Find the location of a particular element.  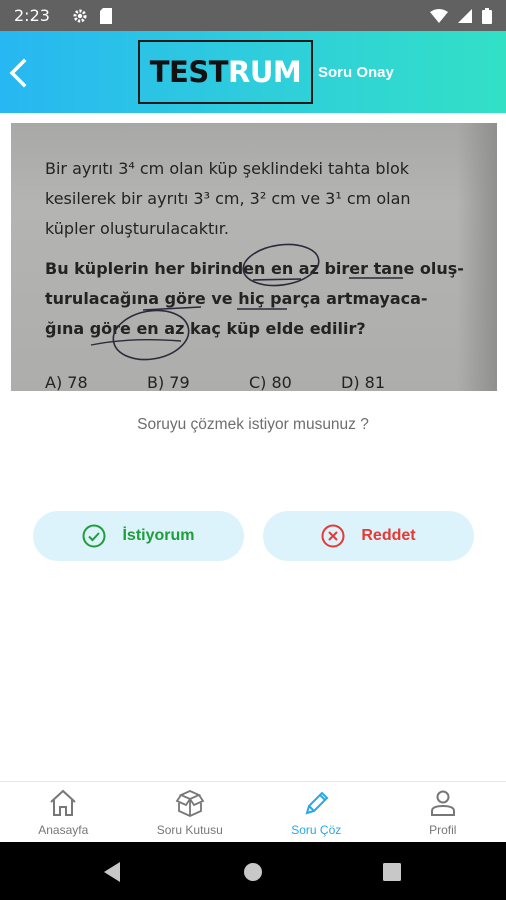

logo-text-rum: RUM is located at coordinates (265, 72).